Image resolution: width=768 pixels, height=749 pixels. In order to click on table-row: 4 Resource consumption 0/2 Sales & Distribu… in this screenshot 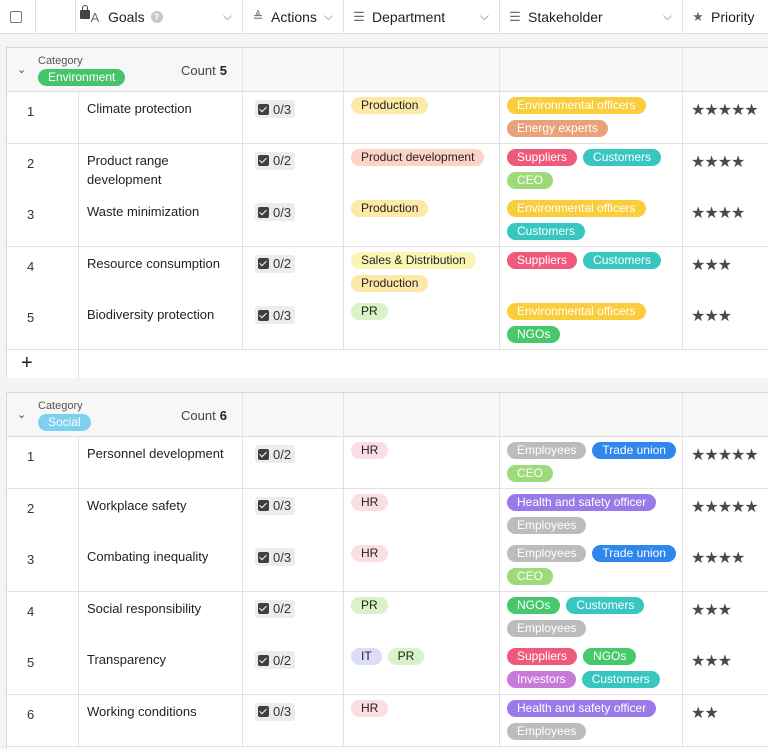, I will do `click(387, 272)`.